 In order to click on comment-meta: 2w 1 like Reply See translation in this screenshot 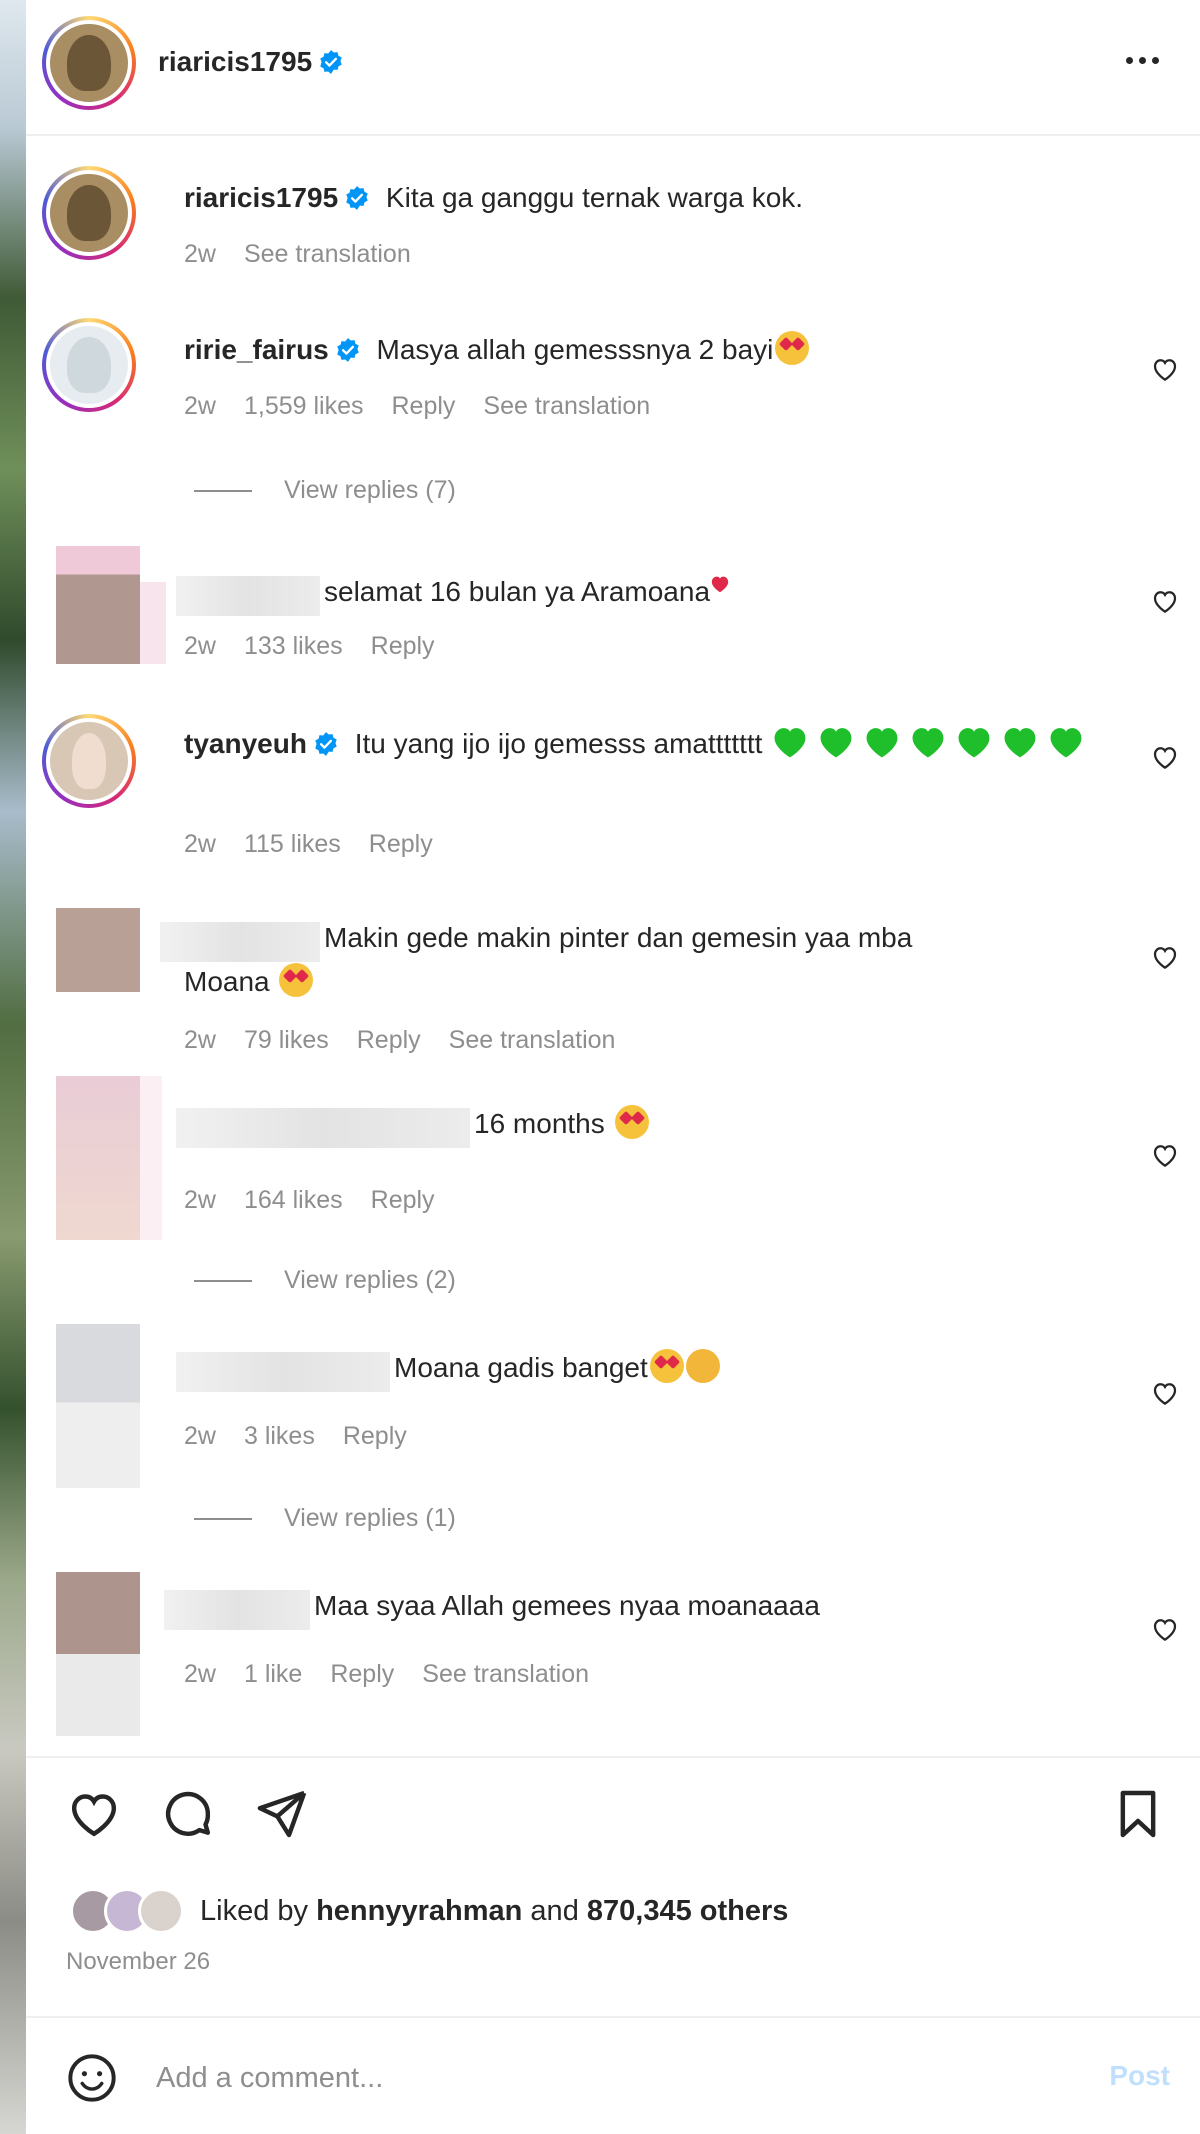, I will do `click(400, 1674)`.